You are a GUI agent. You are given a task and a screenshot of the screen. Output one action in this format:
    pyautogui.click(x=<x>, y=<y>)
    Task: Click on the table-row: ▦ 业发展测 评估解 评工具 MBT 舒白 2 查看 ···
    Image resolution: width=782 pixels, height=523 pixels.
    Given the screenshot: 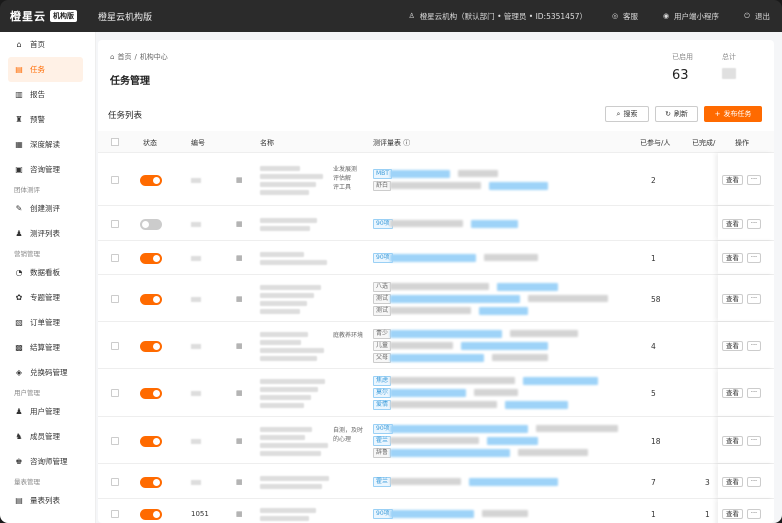 What is the action you would take?
    pyautogui.click(x=436, y=179)
    